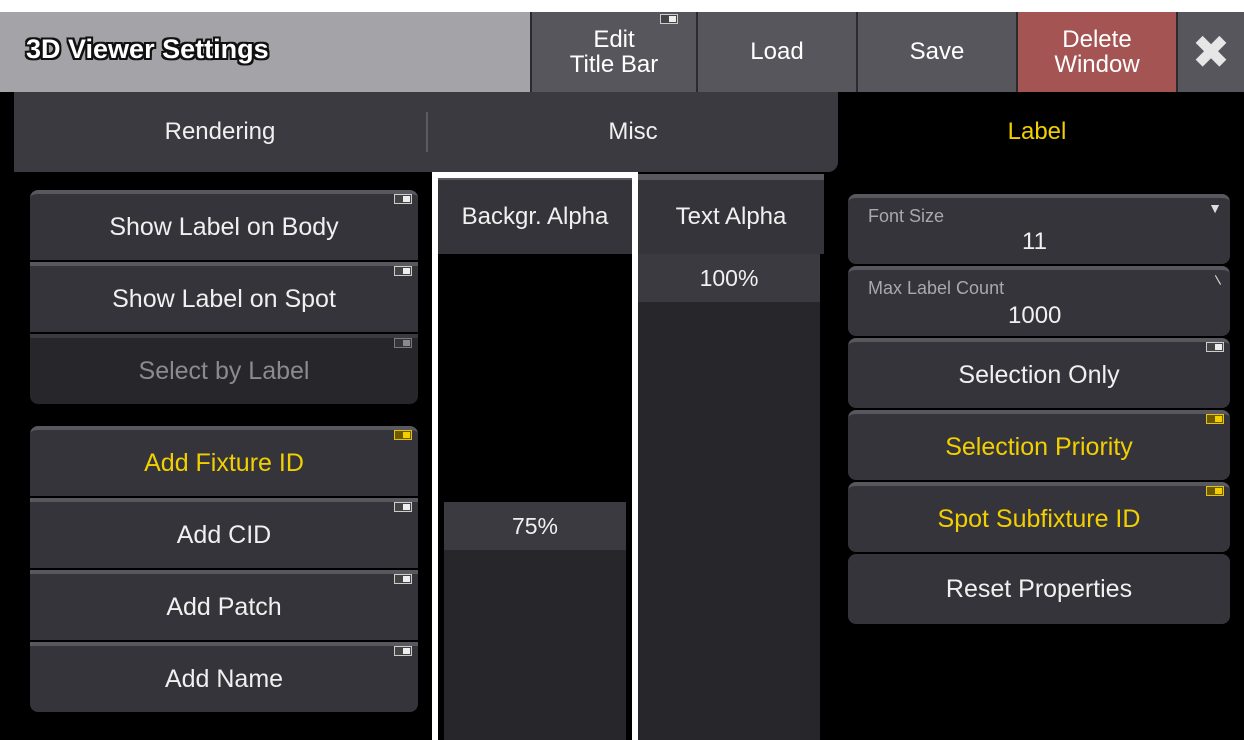 This screenshot has height=740, width=1244. I want to click on show-label-on-body-button: Show Label on Body, so click(224, 225).